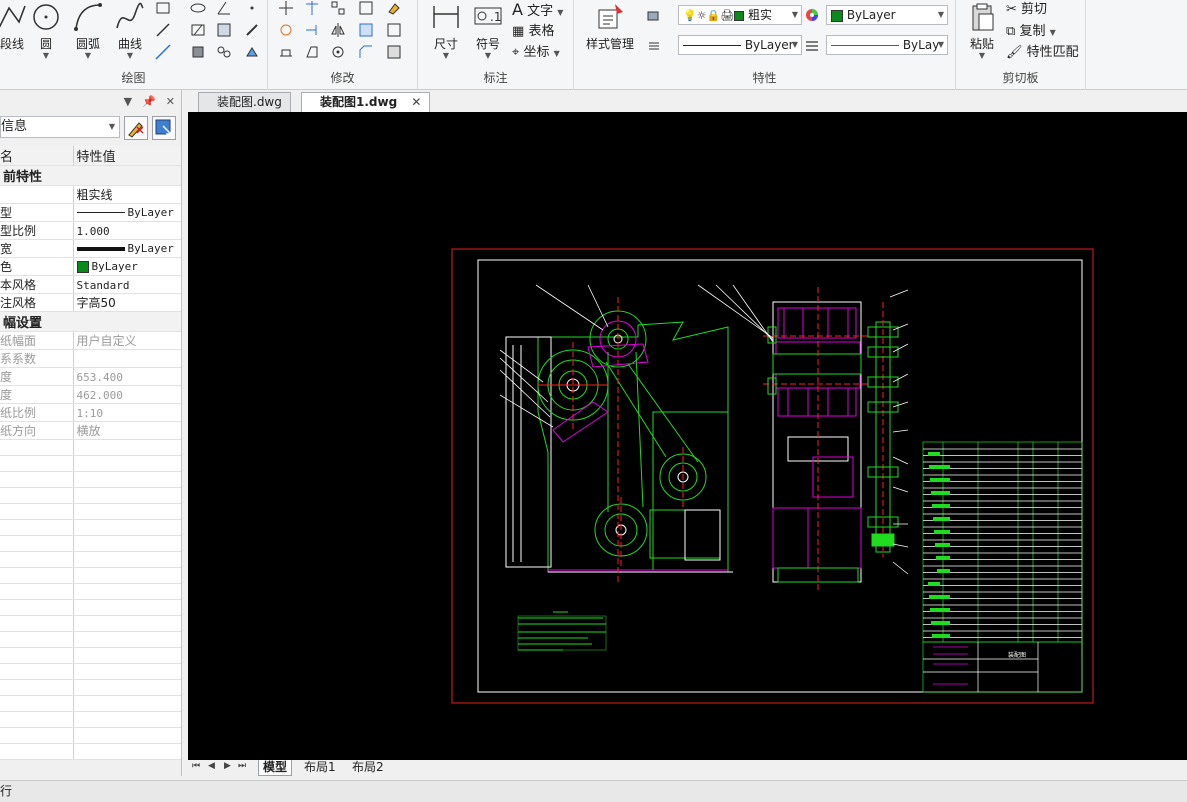  I want to click on property-row: 本风格 Standard, so click(90, 284).